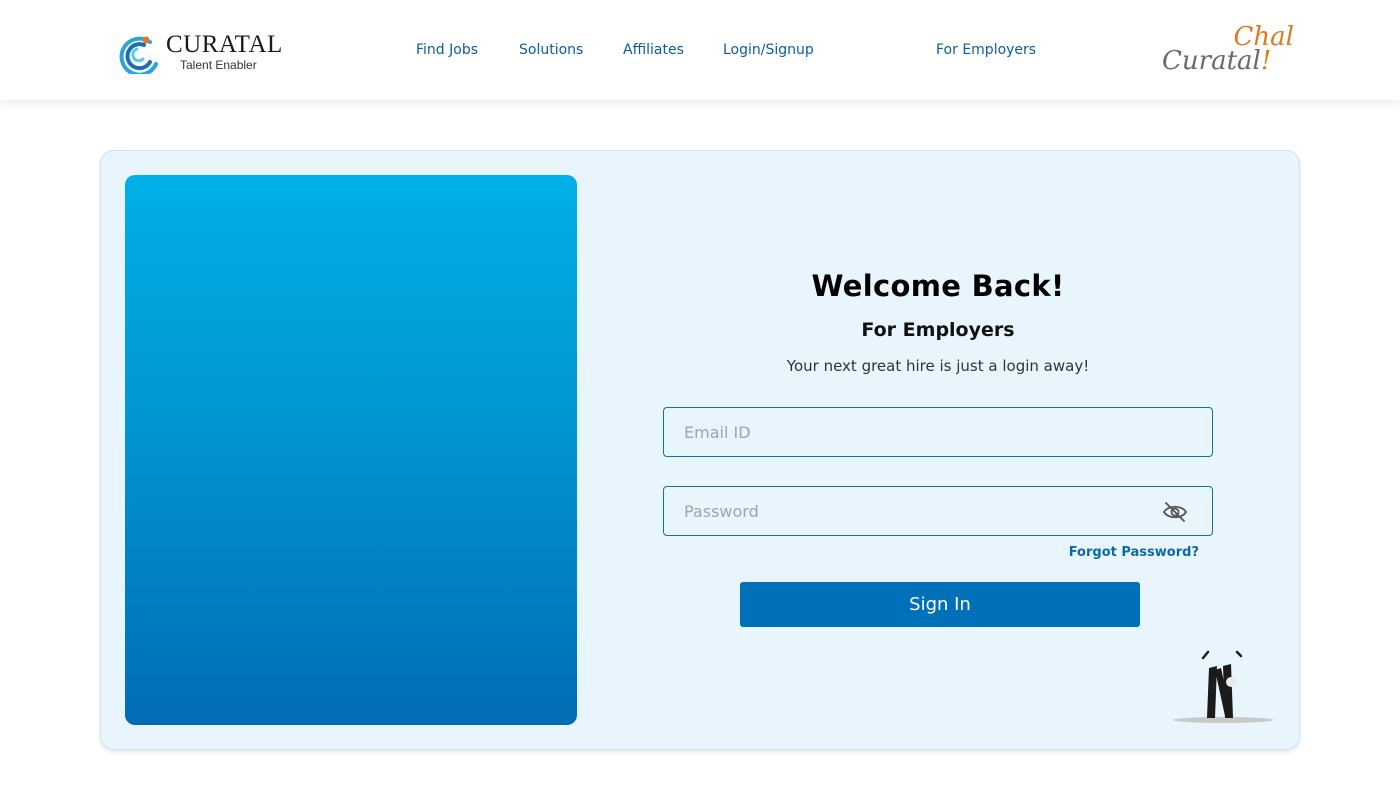 The width and height of the screenshot is (1400, 800). I want to click on brand-exclamation: !, so click(1266, 61).